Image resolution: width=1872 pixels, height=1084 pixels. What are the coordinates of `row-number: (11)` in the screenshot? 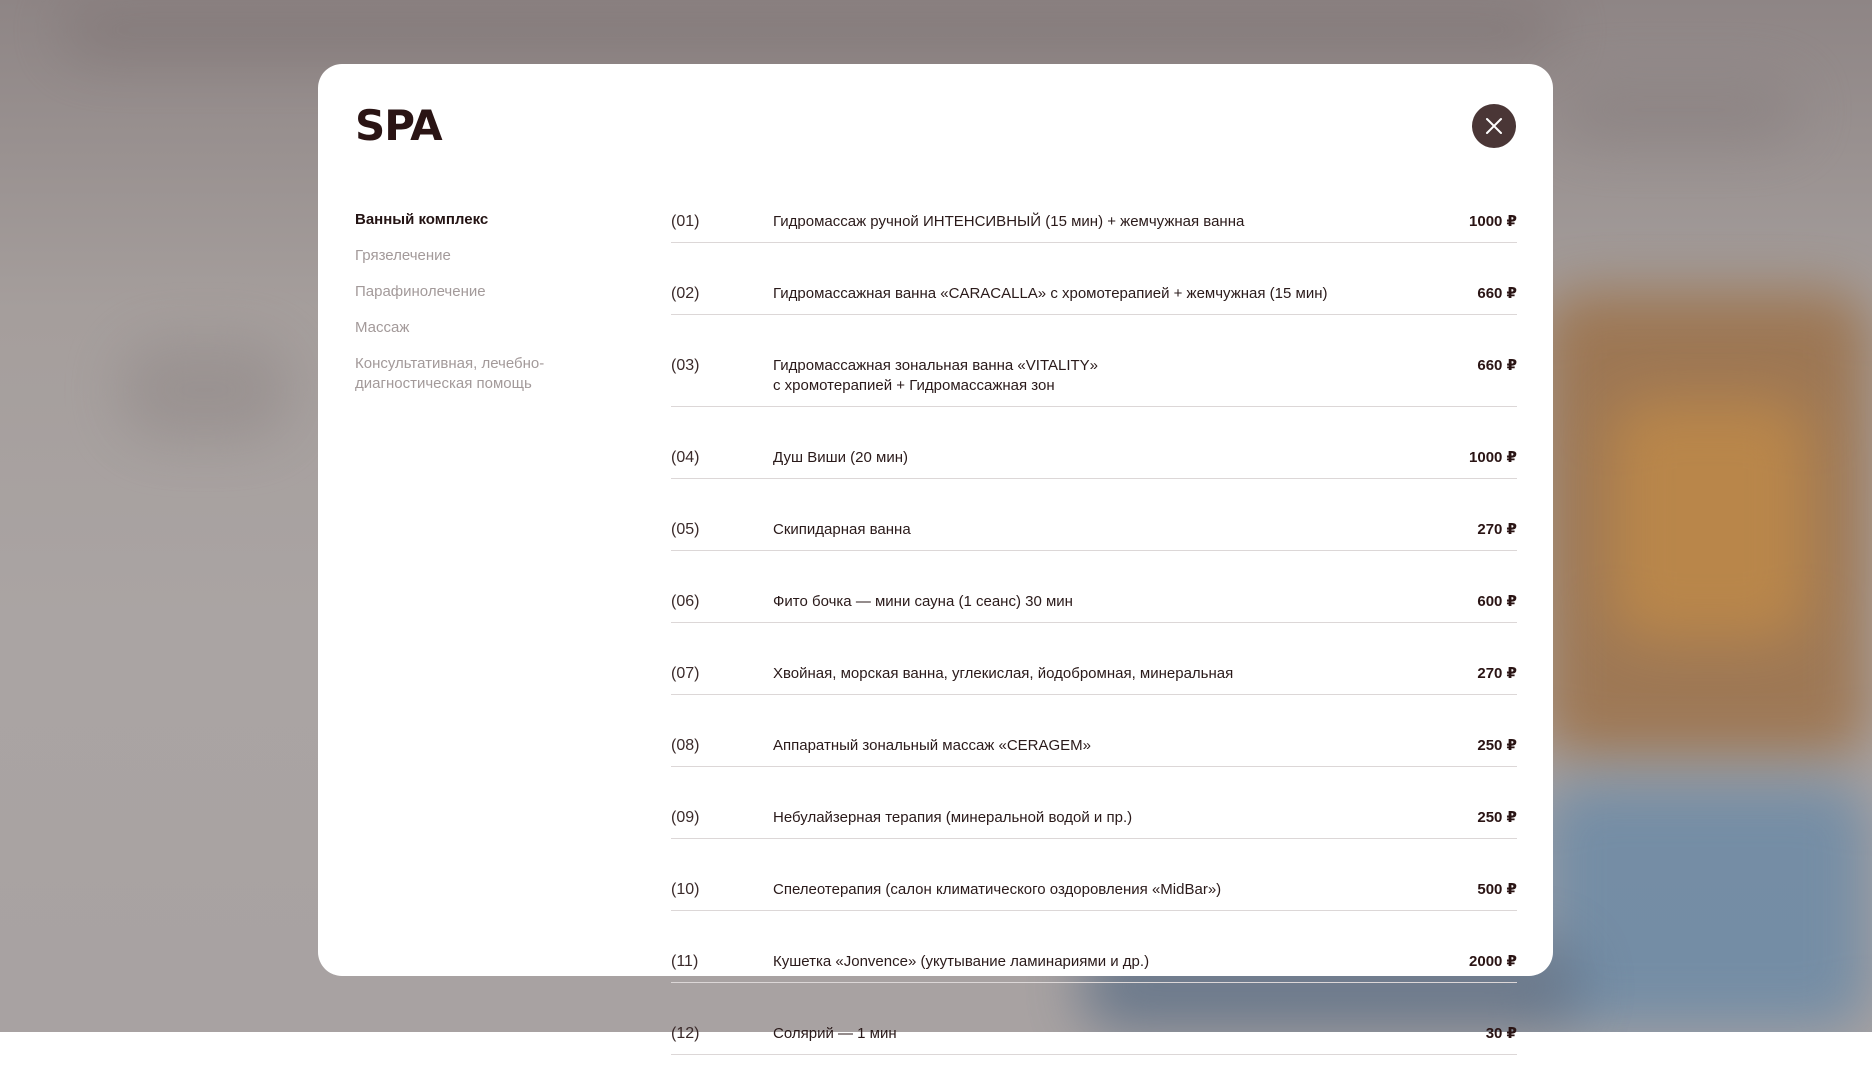 It's located at (685, 961).